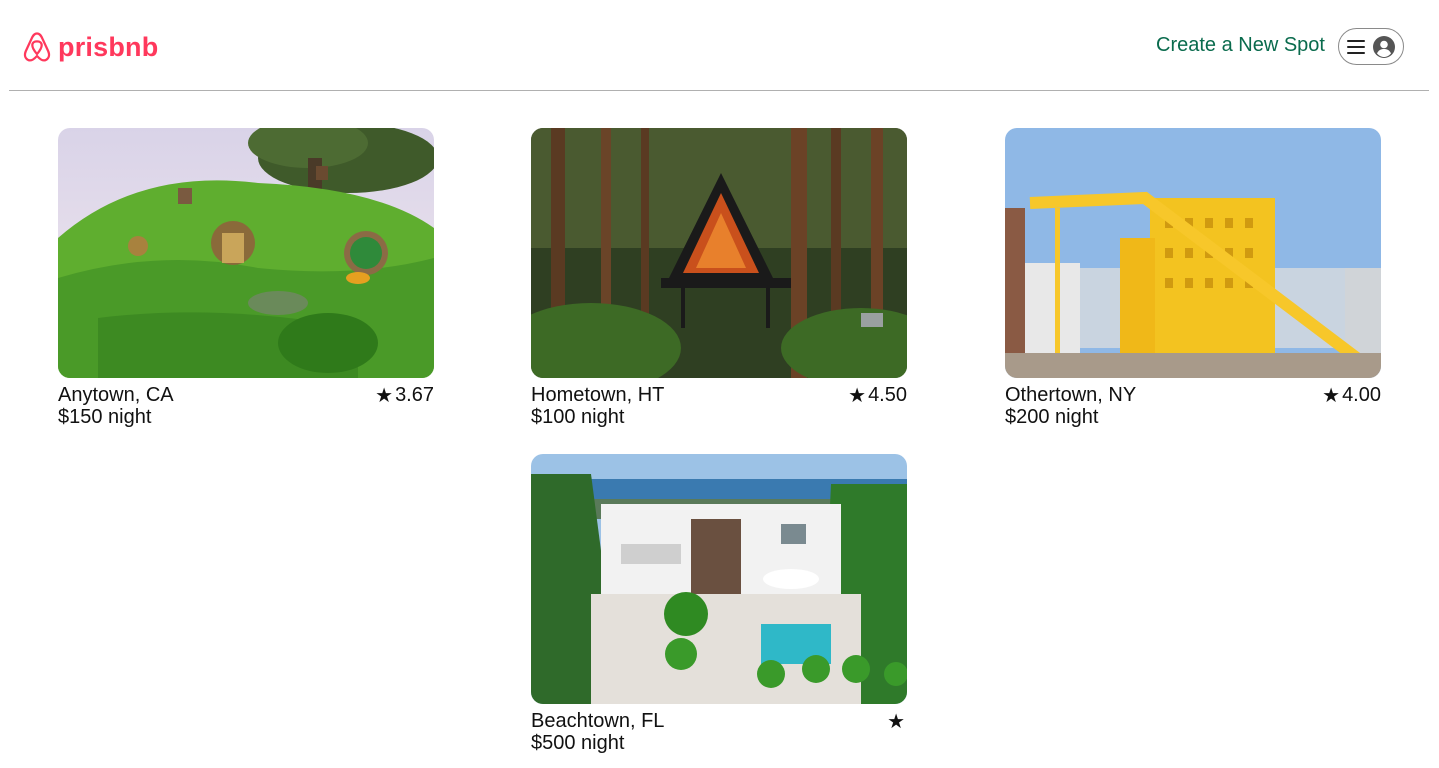 This screenshot has height=768, width=1439. I want to click on spot-price: $200 night, so click(1052, 417).